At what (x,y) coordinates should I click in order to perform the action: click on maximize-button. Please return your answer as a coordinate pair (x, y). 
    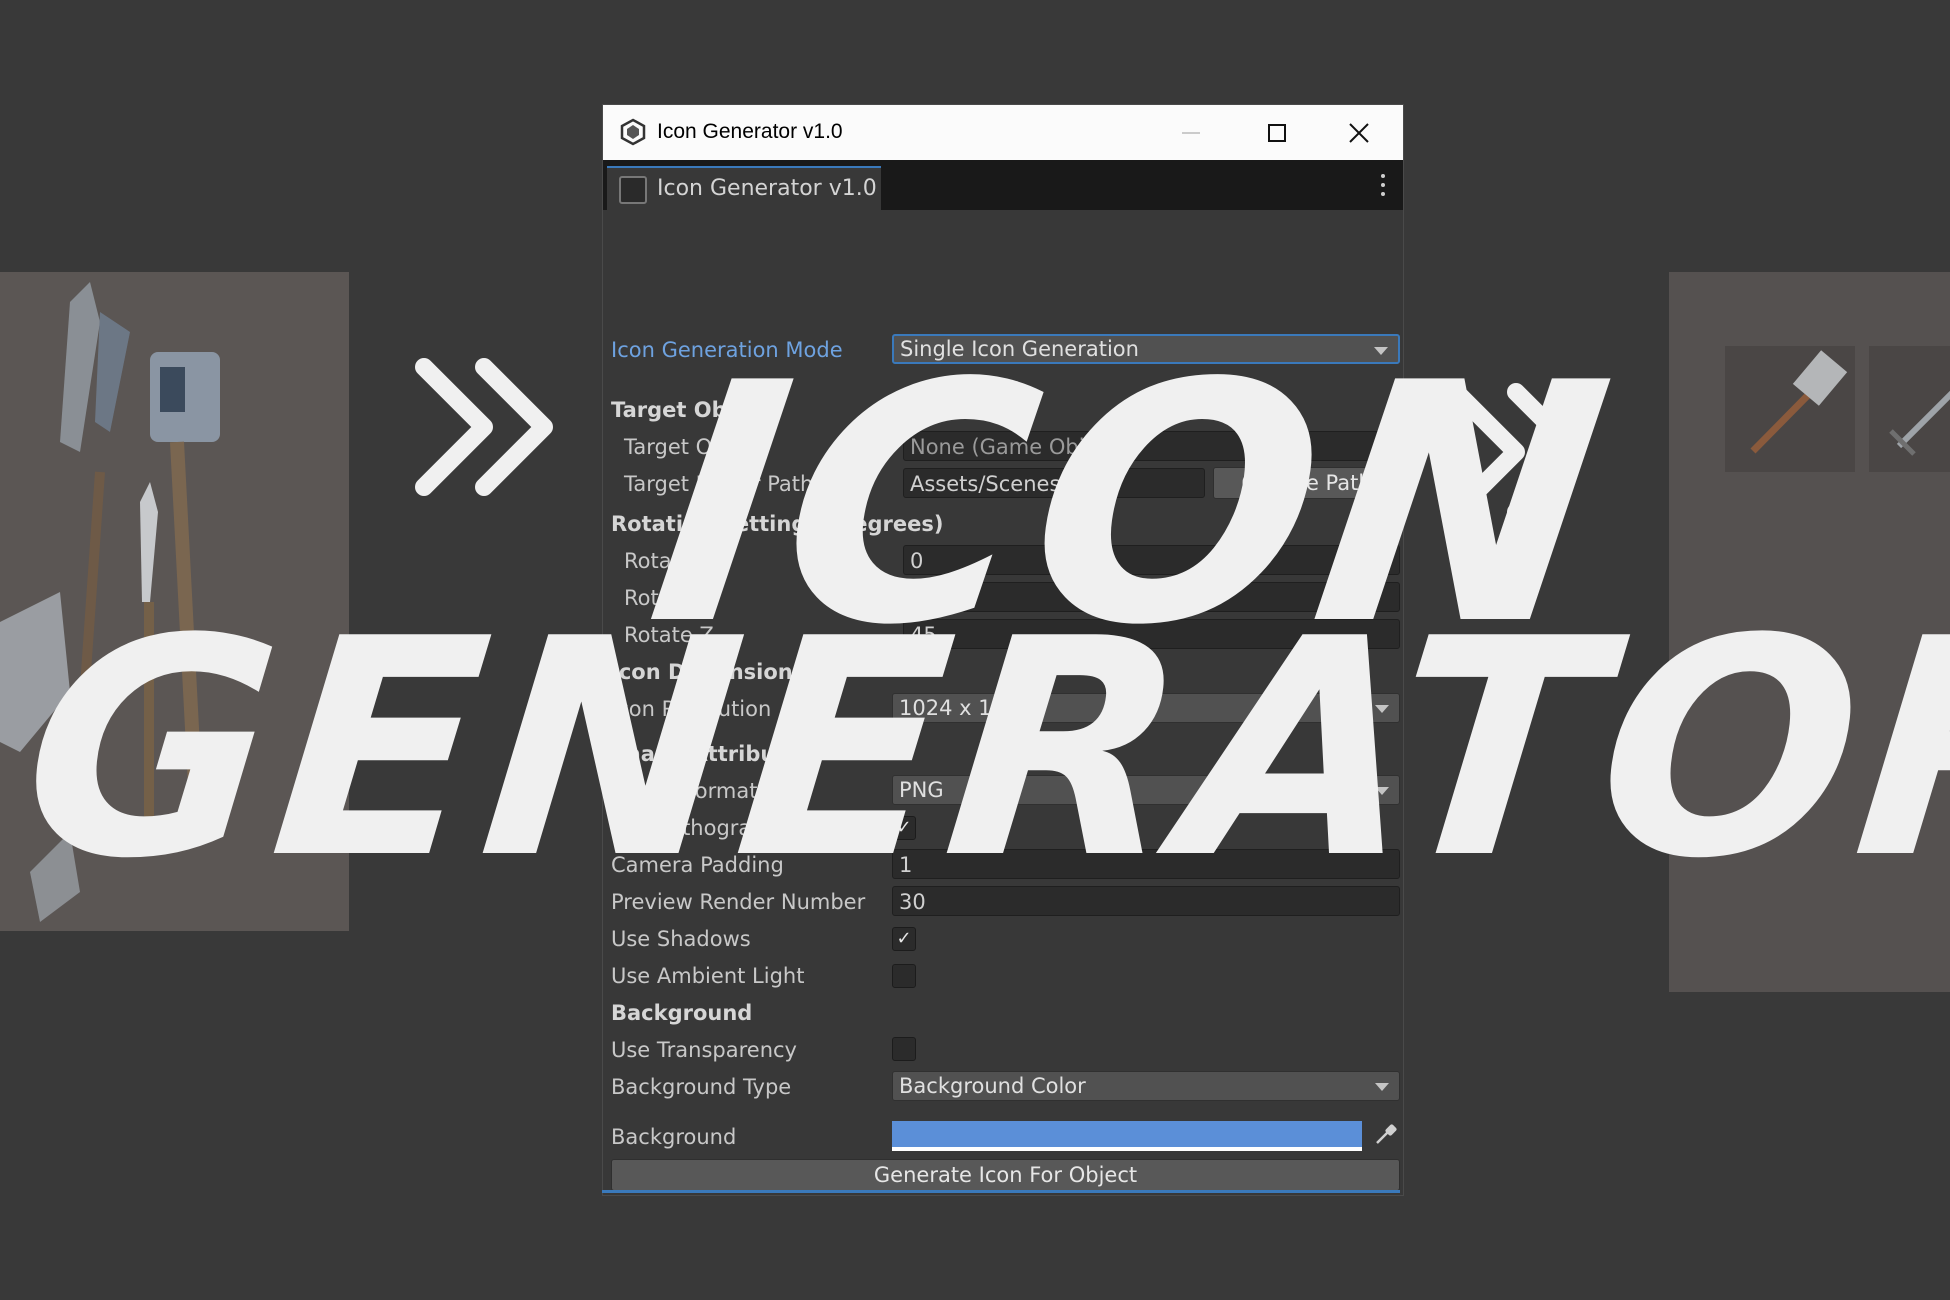
    Looking at the image, I should click on (1277, 132).